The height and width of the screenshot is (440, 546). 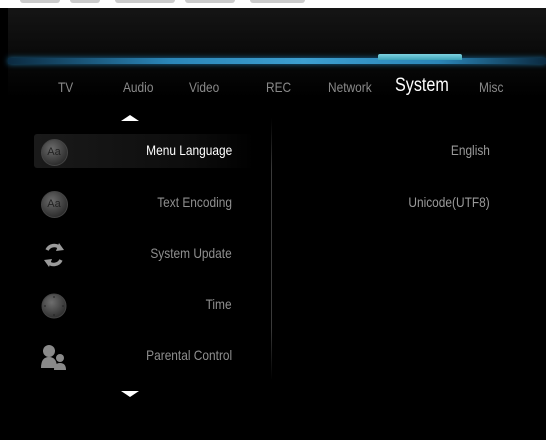 I want to click on tab-rec: REC, so click(x=278, y=87).